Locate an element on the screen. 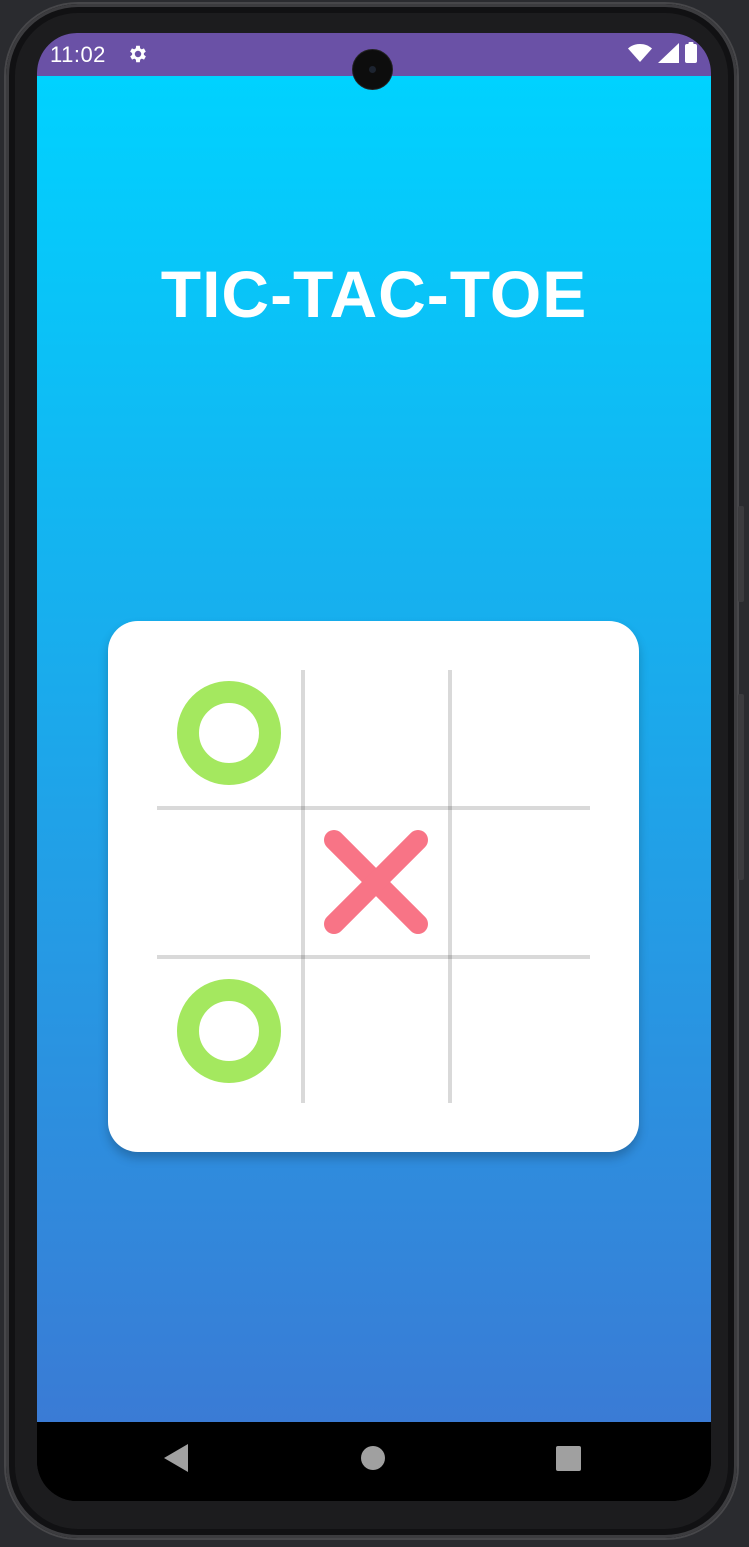 The width and height of the screenshot is (749, 1547). nav-home-button is located at coordinates (373, 1458).